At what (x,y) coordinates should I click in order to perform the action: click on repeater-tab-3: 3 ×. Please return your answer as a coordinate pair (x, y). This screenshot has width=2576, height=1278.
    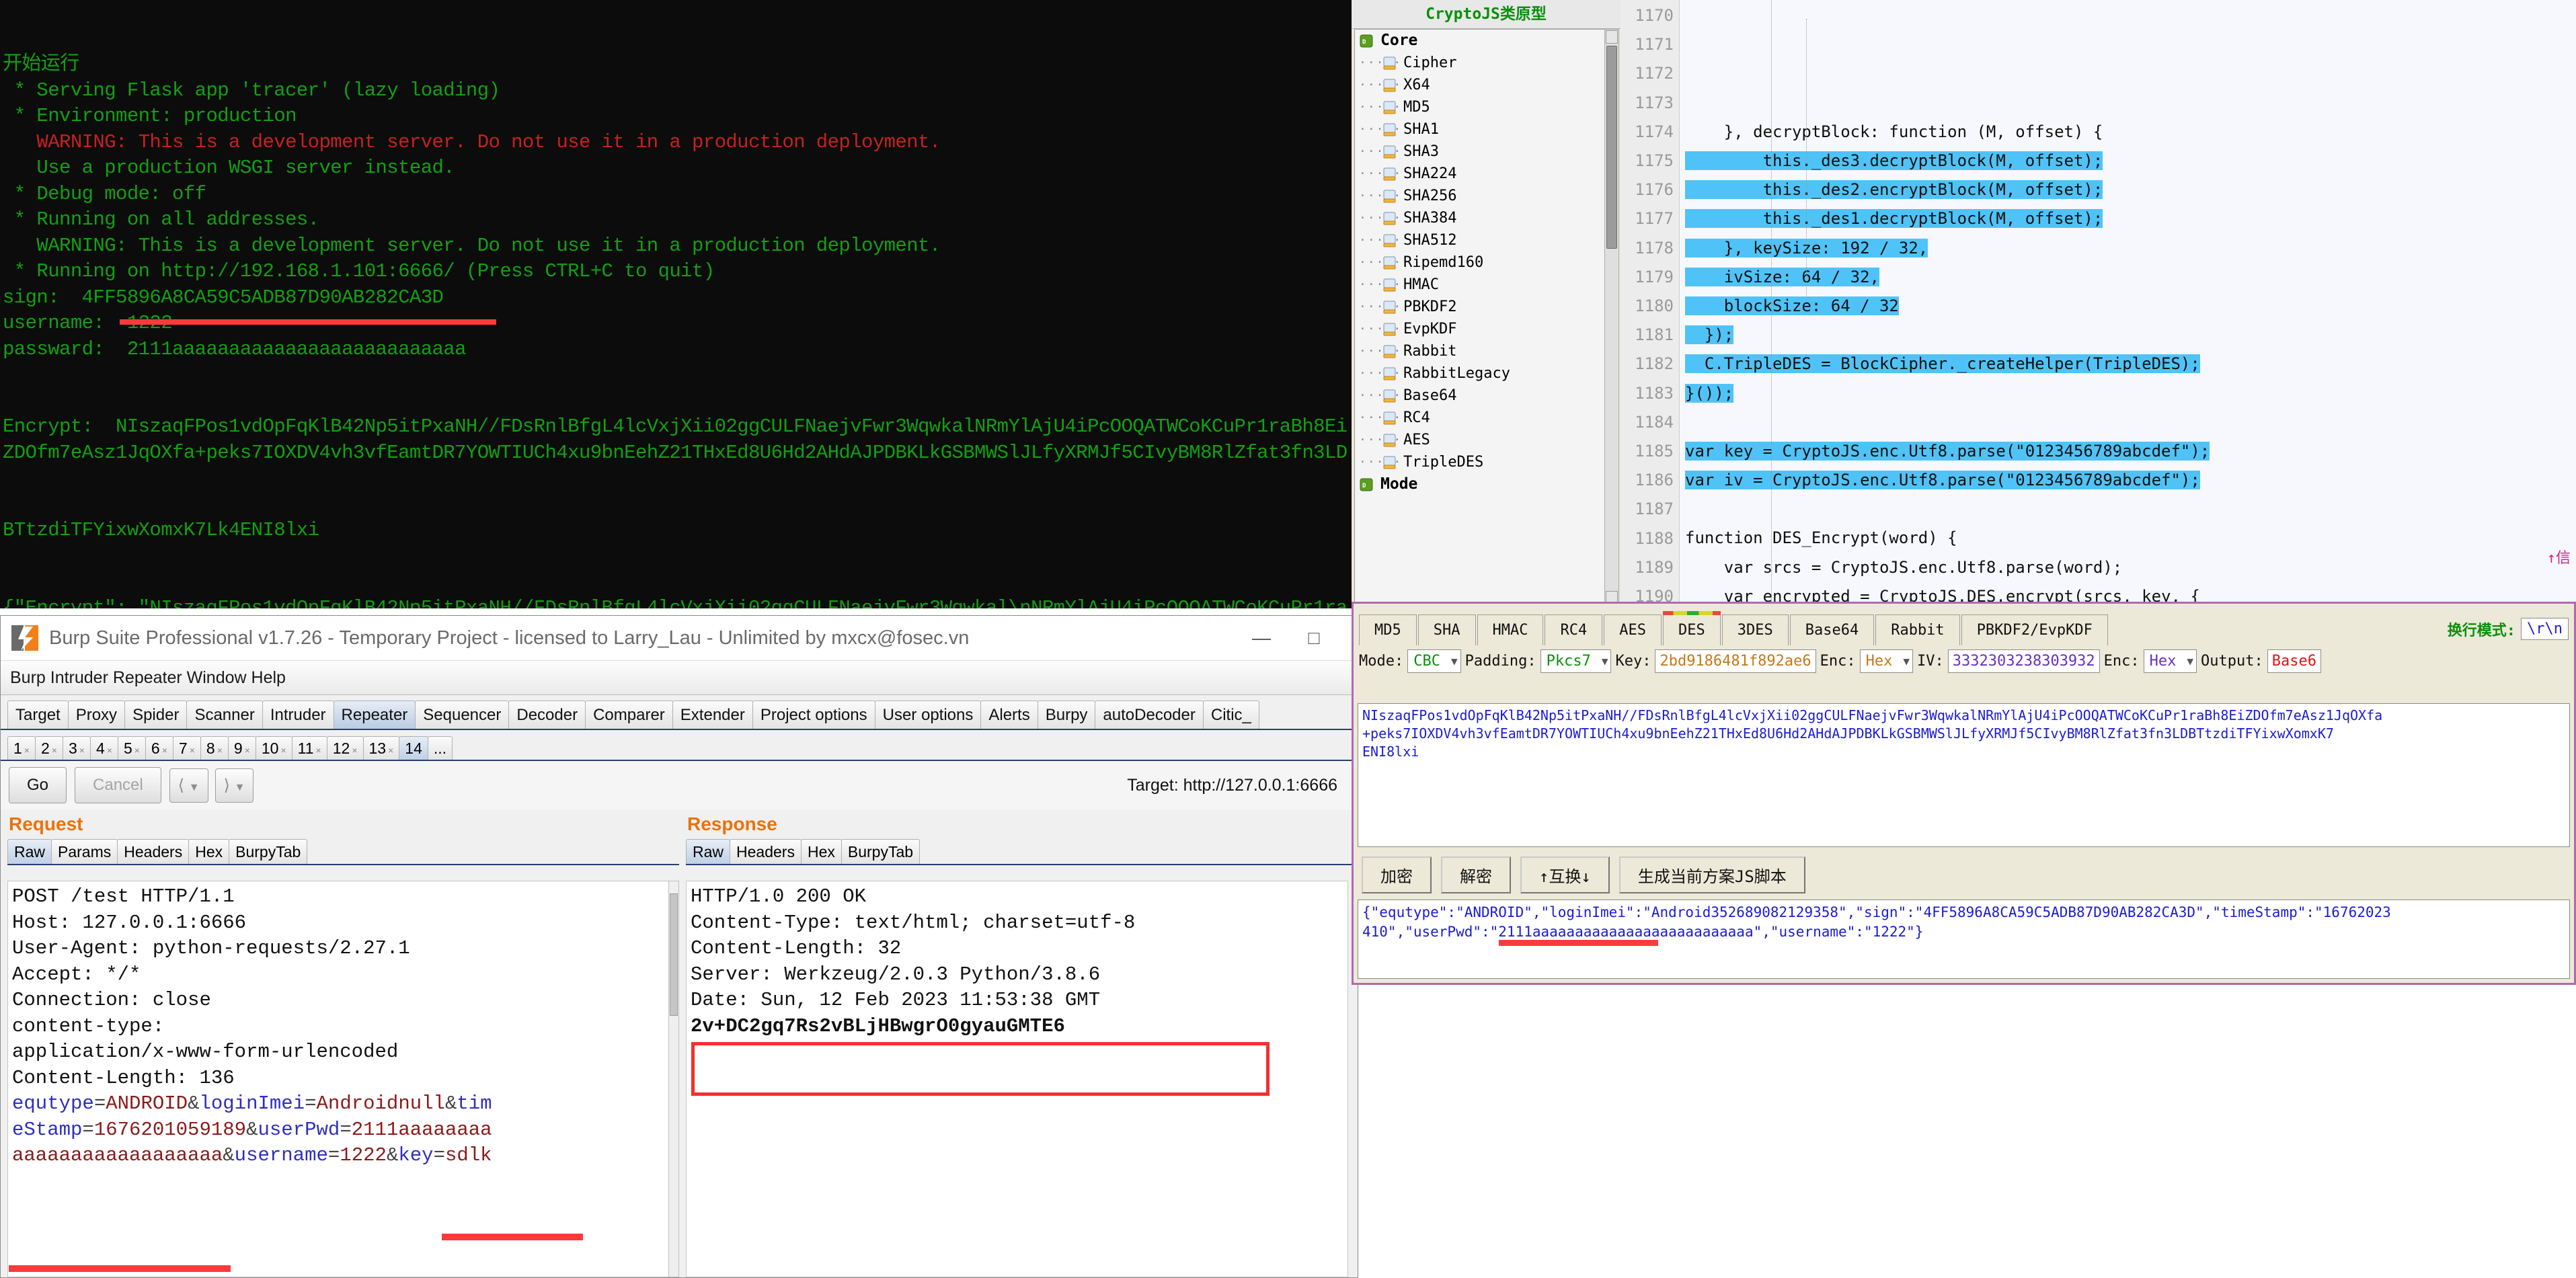
    Looking at the image, I should click on (76, 748).